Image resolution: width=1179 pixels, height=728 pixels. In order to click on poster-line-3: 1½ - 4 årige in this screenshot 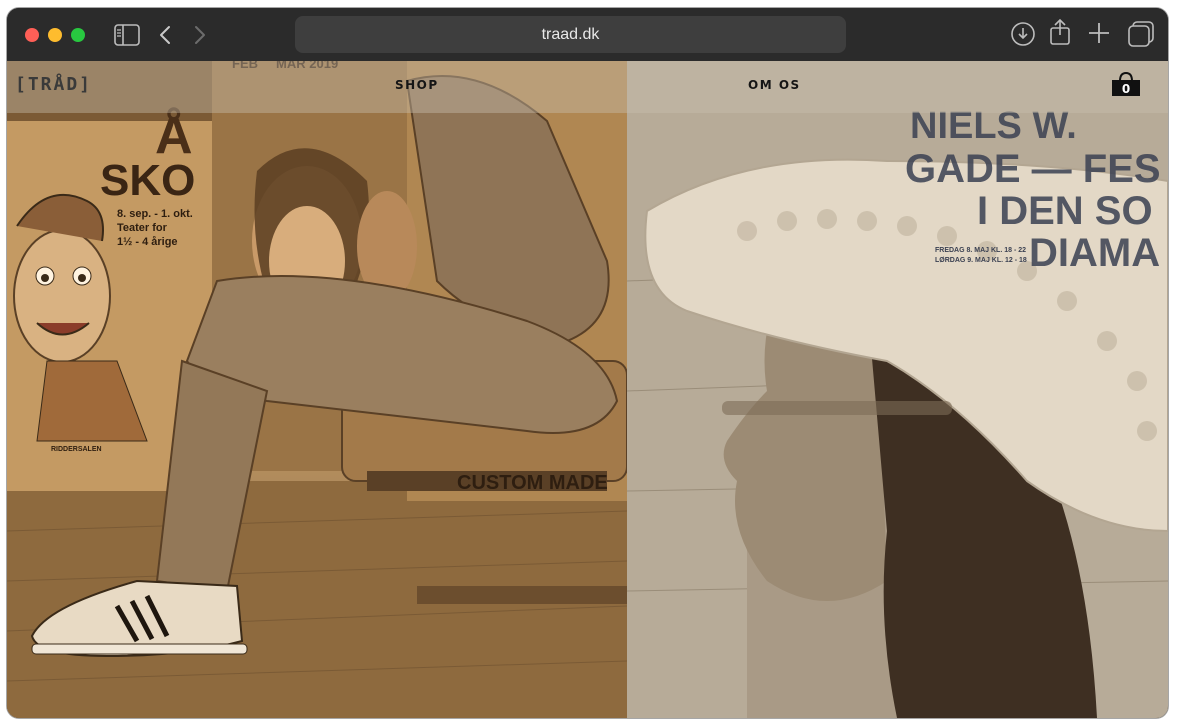, I will do `click(147, 242)`.